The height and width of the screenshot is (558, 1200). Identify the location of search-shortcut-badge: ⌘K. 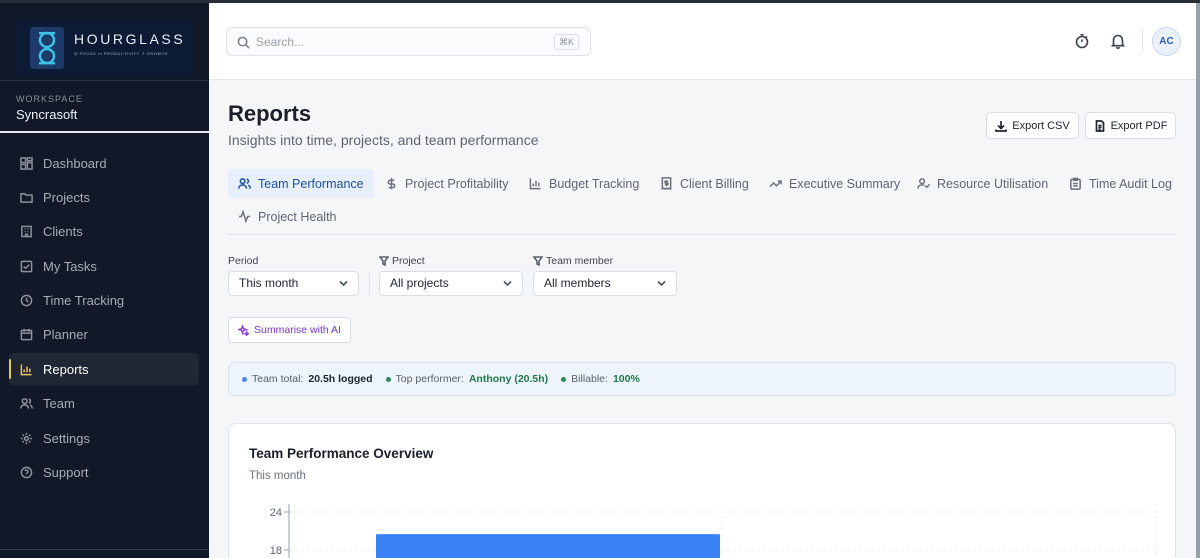
(566, 42).